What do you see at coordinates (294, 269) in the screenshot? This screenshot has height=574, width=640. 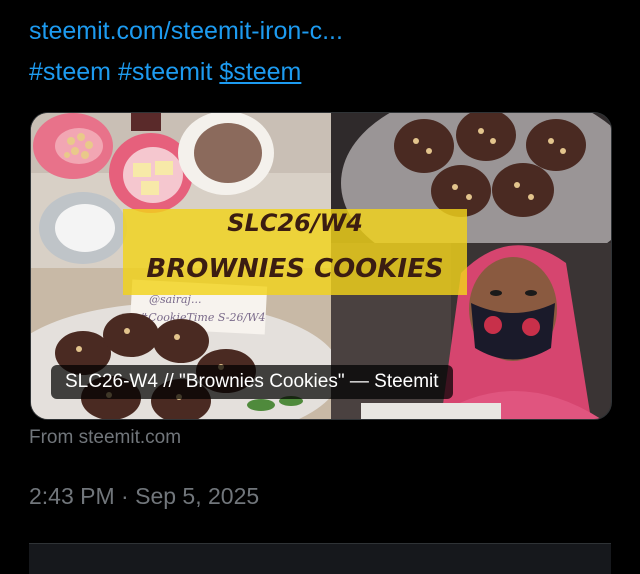 I see `image-title-line2: BROWNIES COOKIES` at bounding box center [294, 269].